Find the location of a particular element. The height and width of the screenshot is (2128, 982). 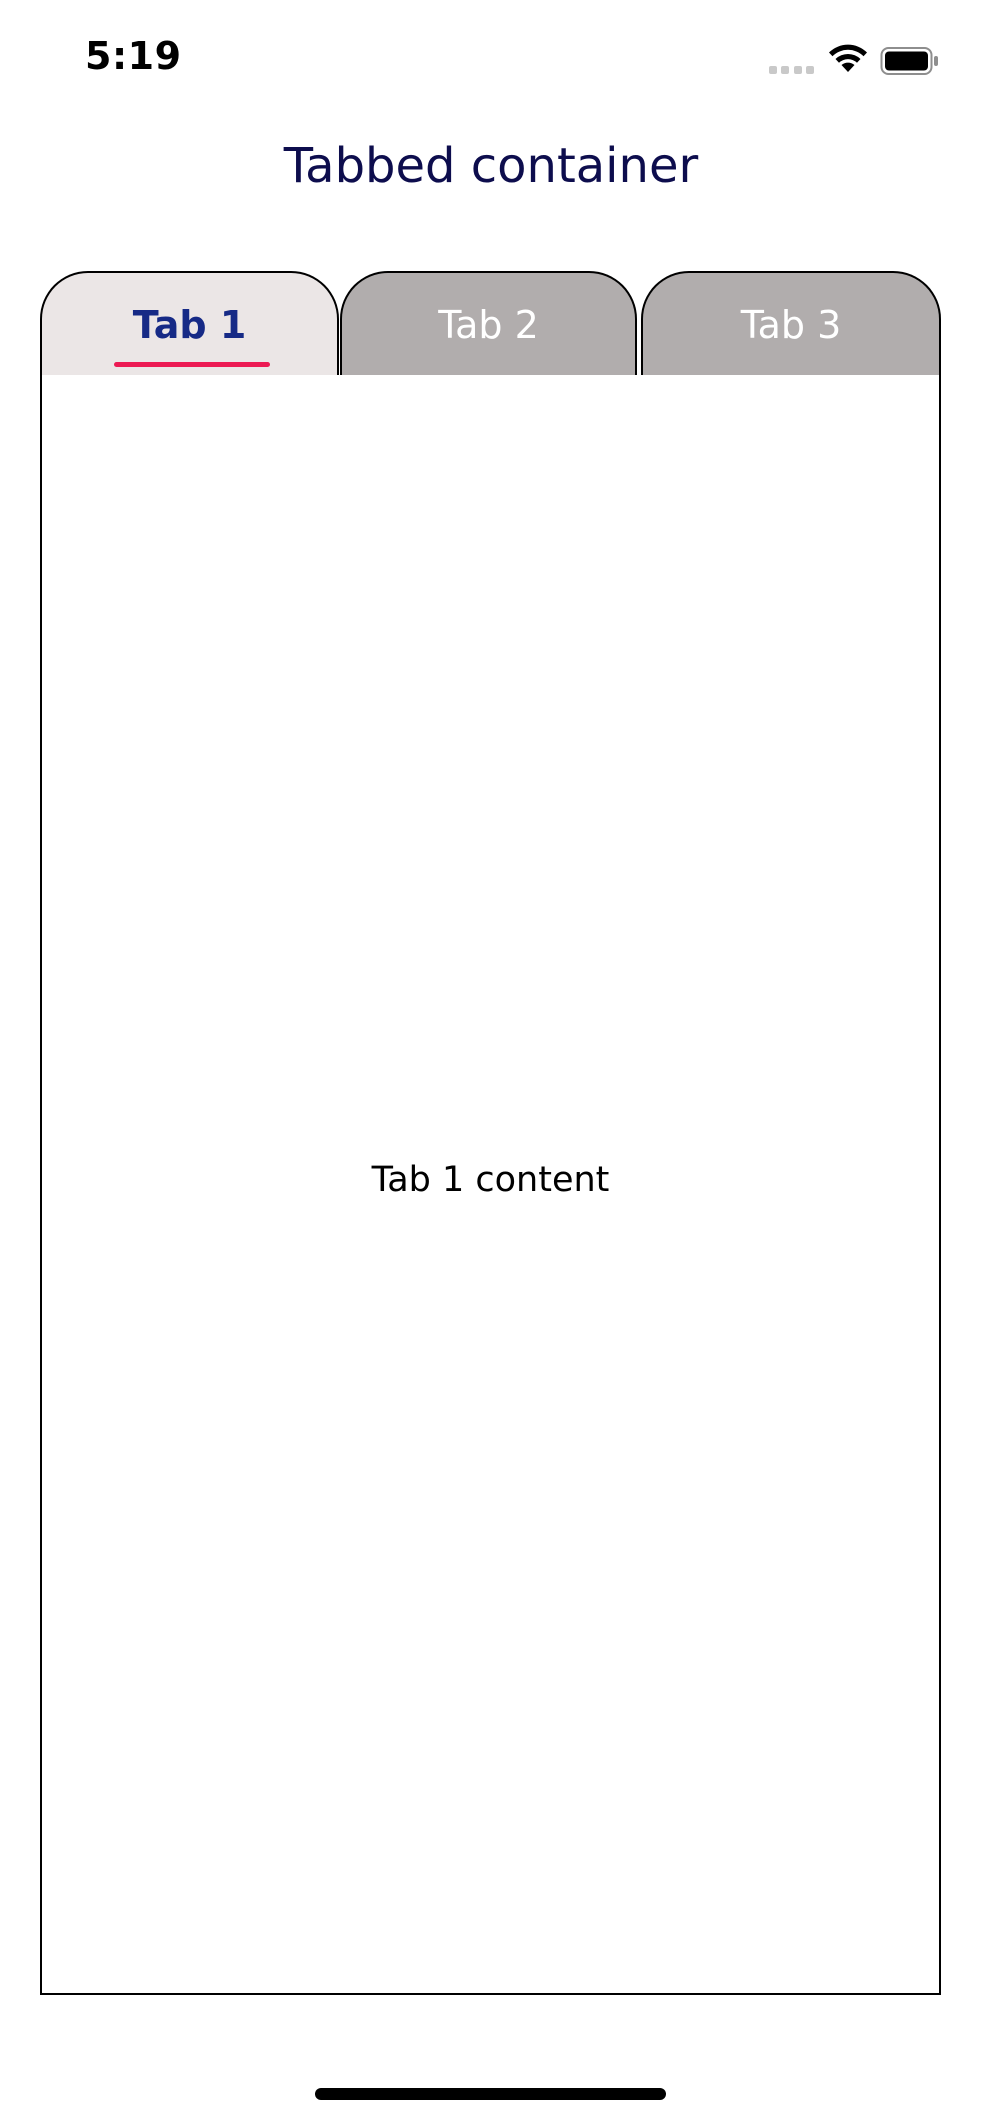

tab-2-label: Tab 2 is located at coordinates (488, 325).